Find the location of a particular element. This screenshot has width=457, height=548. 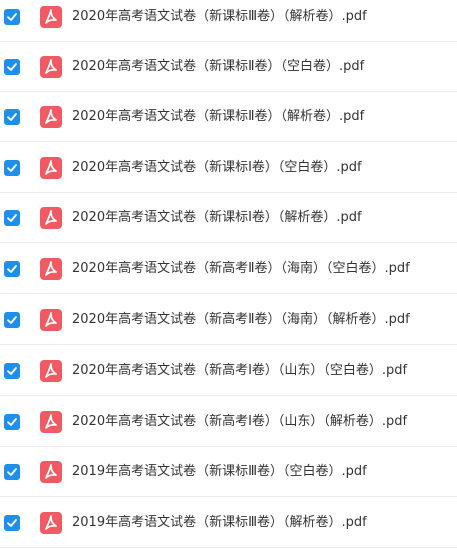

file-row: 2020年高考语文试卷（新课标Ⅰ卷）（空白卷）.pdf is located at coordinates (228, 168).